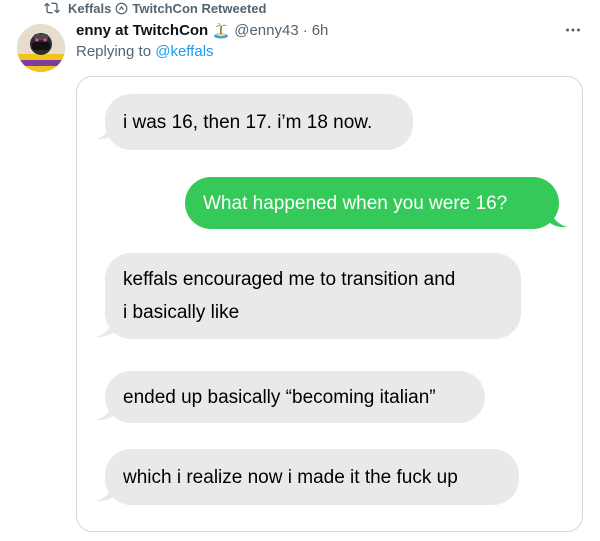  I want to click on retweet-context: Keffals TwitchCon Retweeted, so click(155, 8).